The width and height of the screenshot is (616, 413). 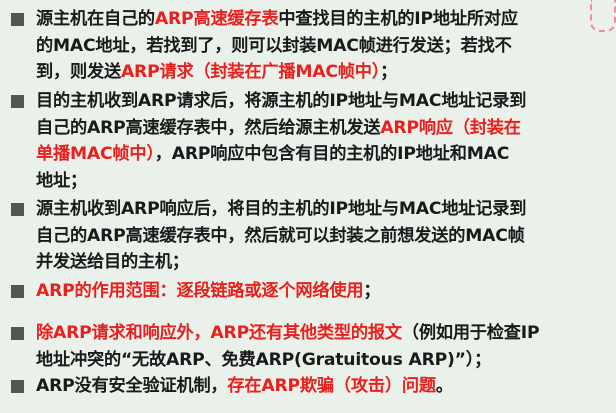 I want to click on text-segment: 自己的ARP高速缓存表中，然后给源主机发送, so click(x=208, y=127).